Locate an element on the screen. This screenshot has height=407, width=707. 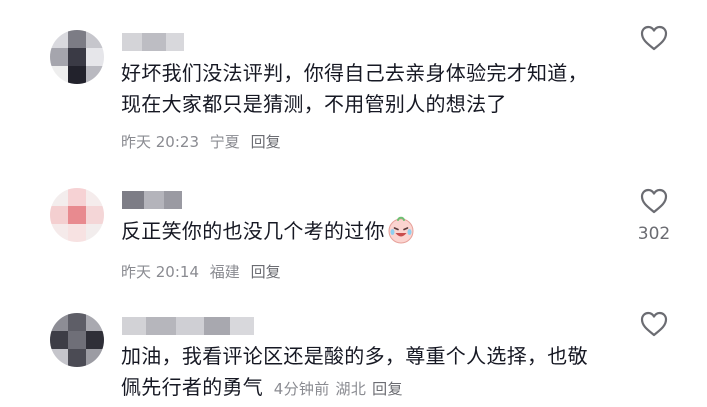
comment-text: 加油，我看评论区还是酸的多，尊重个人选择，也敬佩先行者的勇气 4分钟前 湖北 回复 is located at coordinates (354, 371).